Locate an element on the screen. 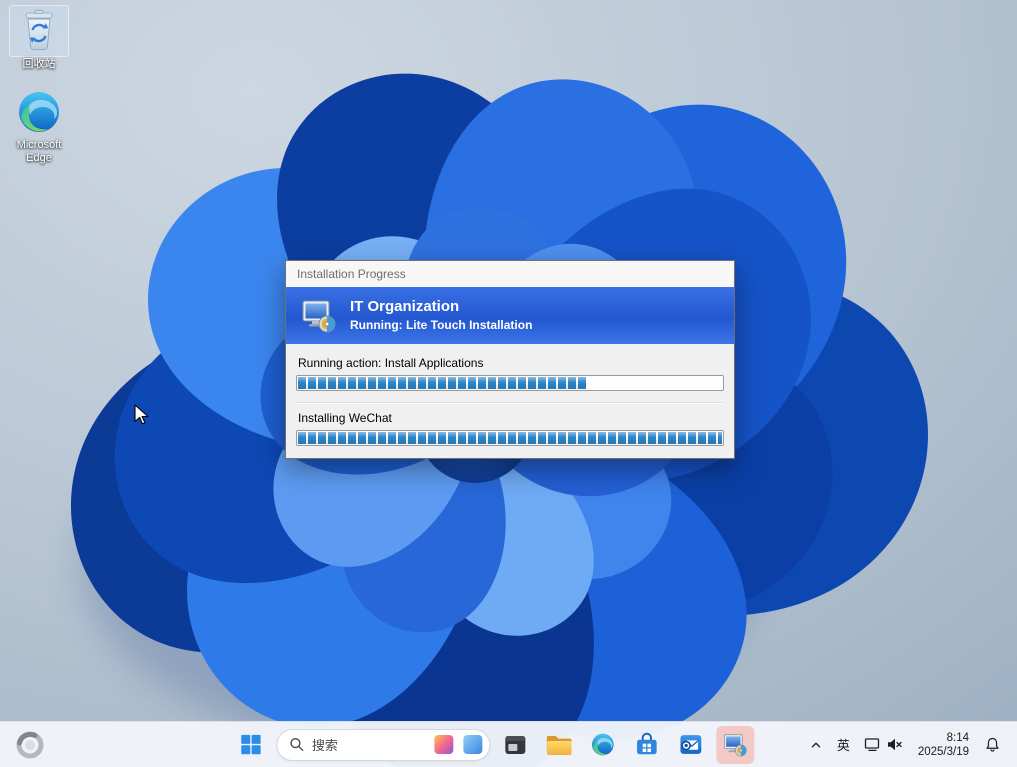  tray-clock: 8:14 2025/3/19 is located at coordinates (943, 745).